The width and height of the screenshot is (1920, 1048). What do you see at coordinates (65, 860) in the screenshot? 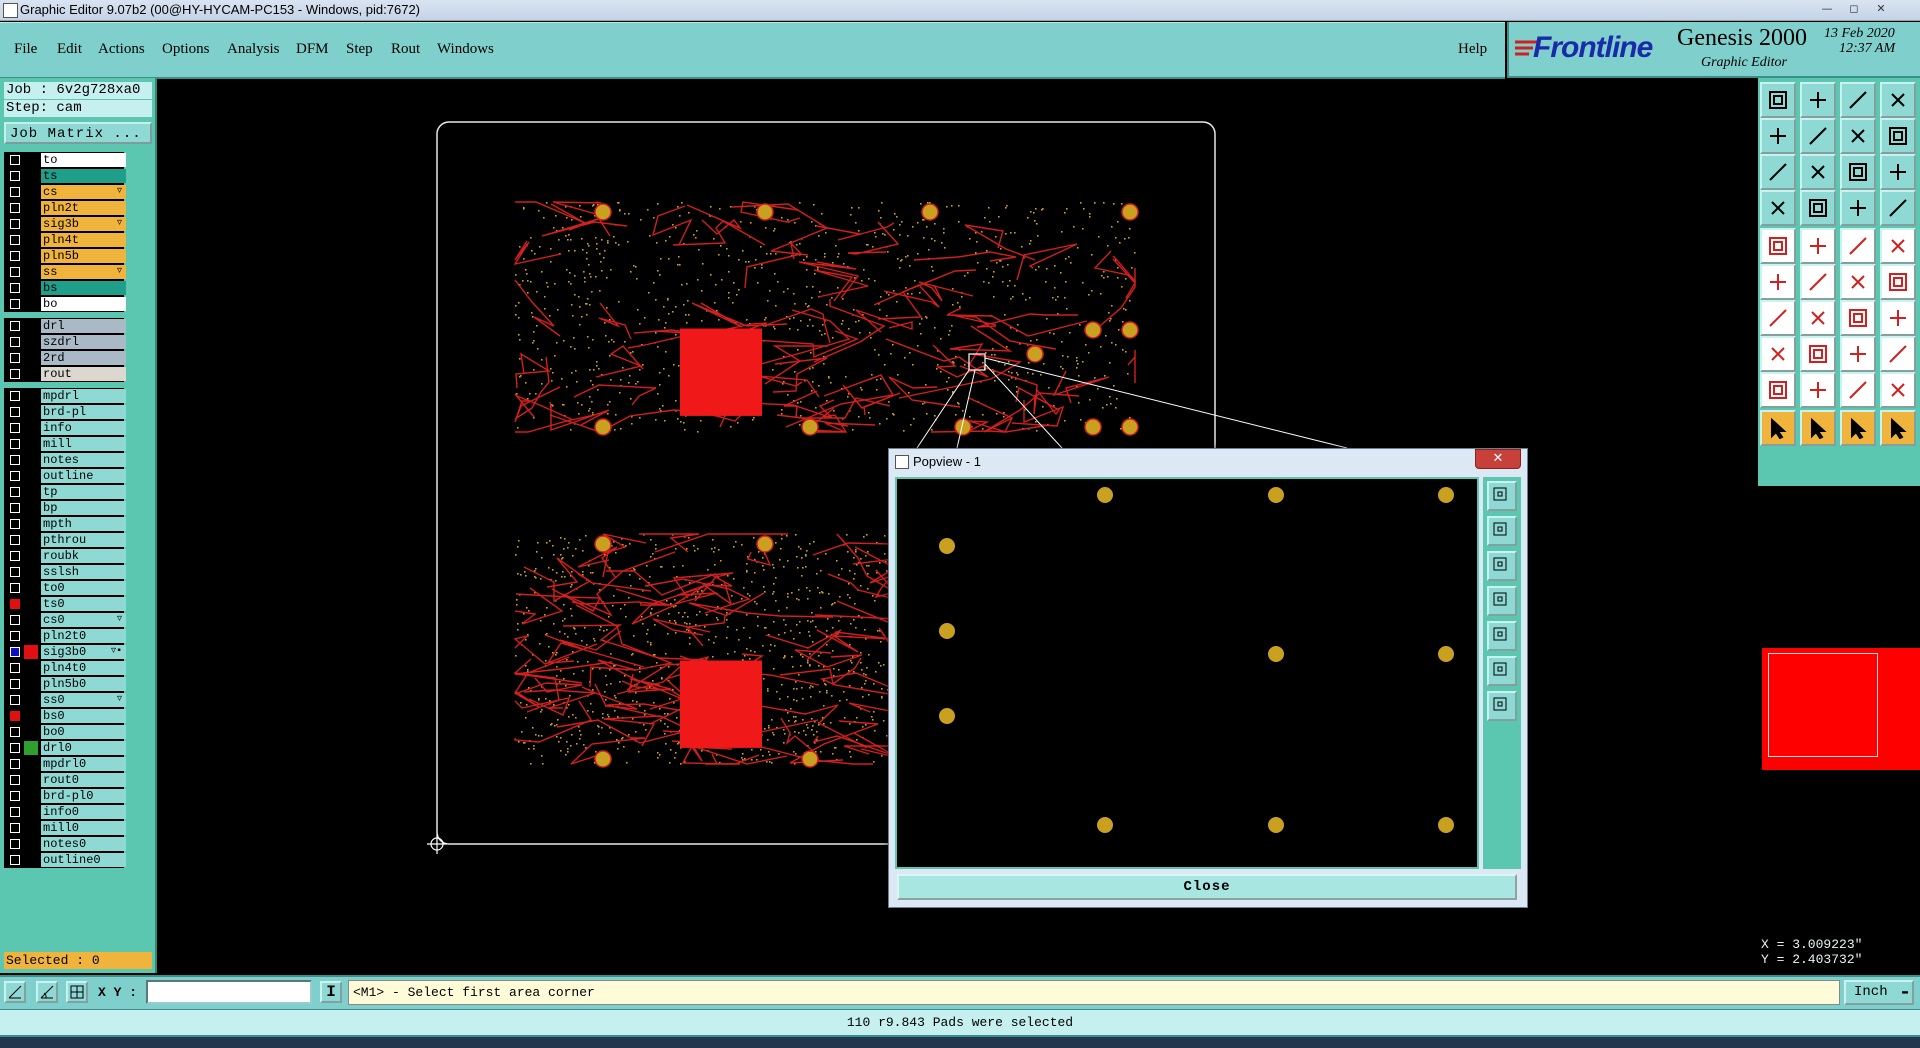
I see `layer-row-outline0: outline0` at bounding box center [65, 860].